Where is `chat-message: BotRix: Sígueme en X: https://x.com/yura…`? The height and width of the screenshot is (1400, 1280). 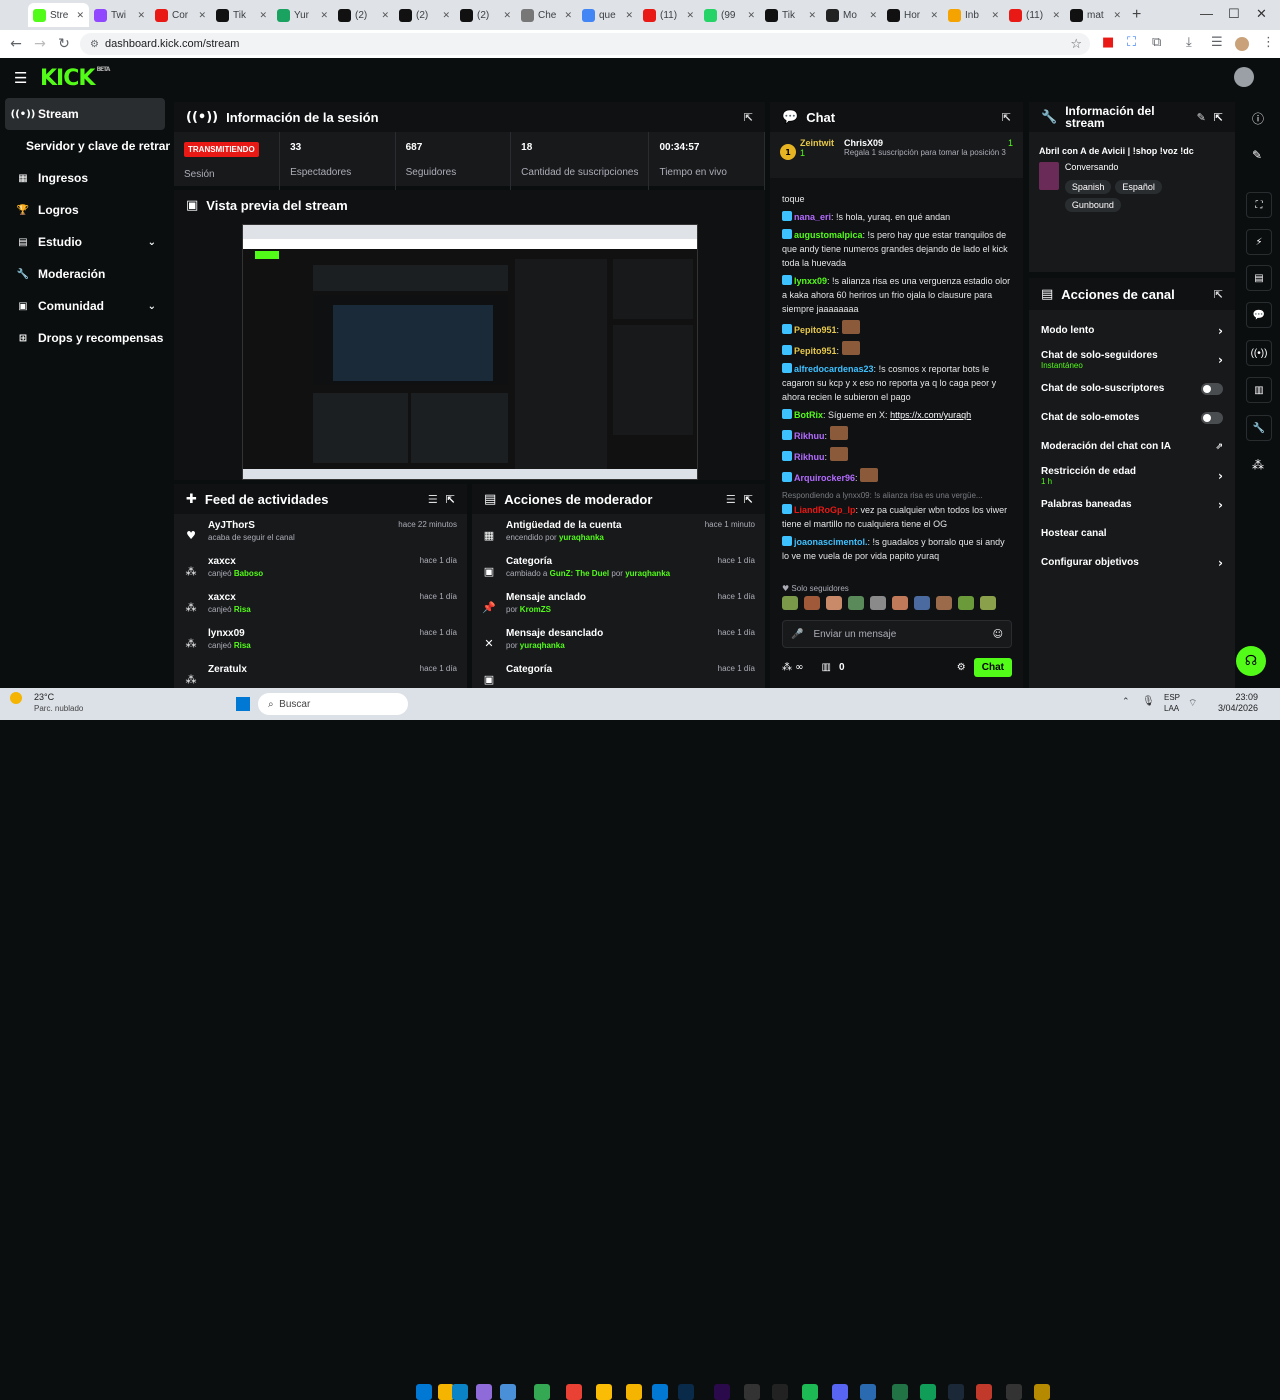 chat-message: BotRix: Sígueme en X: https://x.com/yura… is located at coordinates (896, 415).